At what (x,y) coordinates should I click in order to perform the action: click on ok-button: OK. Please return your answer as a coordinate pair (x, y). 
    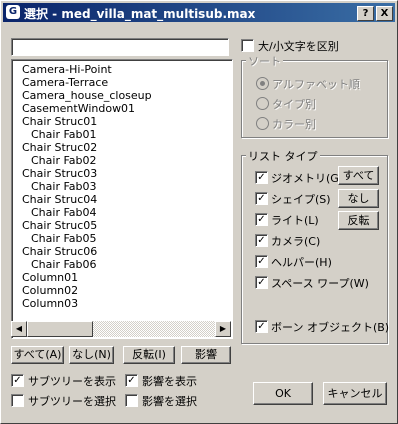
    Looking at the image, I should click on (283, 393).